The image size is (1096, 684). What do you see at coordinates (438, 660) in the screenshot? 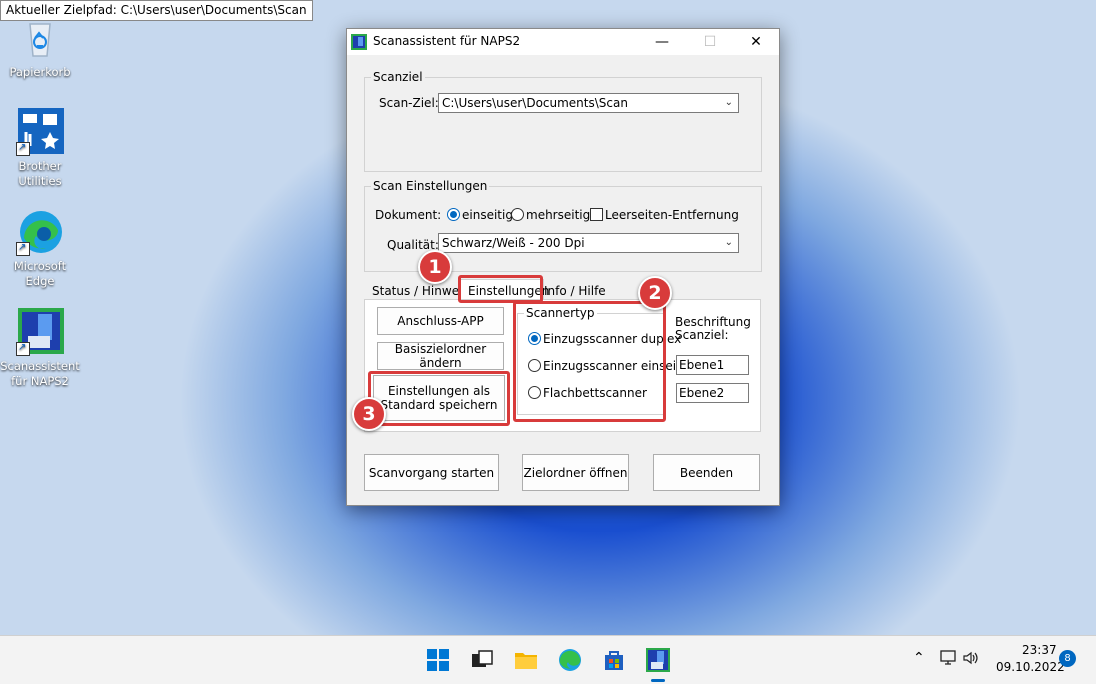
I see `start-icon` at bounding box center [438, 660].